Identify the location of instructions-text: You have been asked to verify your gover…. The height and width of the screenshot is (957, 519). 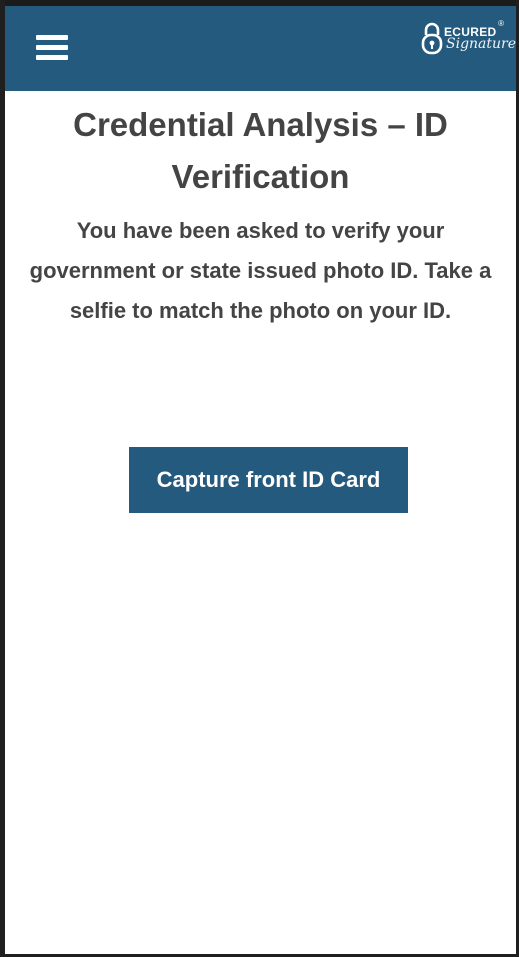
(260, 270).